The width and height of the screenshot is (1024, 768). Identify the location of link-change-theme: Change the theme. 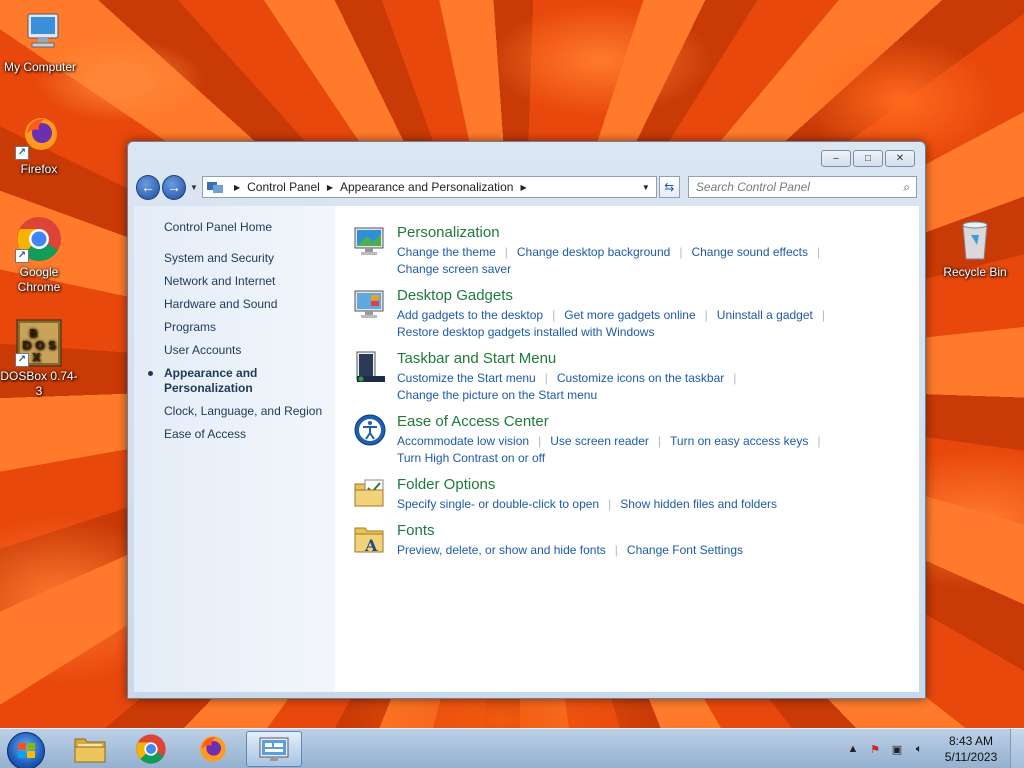
(446, 252).